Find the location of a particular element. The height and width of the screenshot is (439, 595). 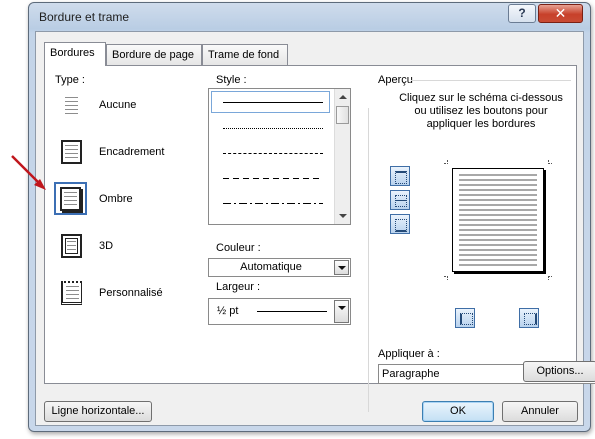

border-top-button is located at coordinates (400, 176).